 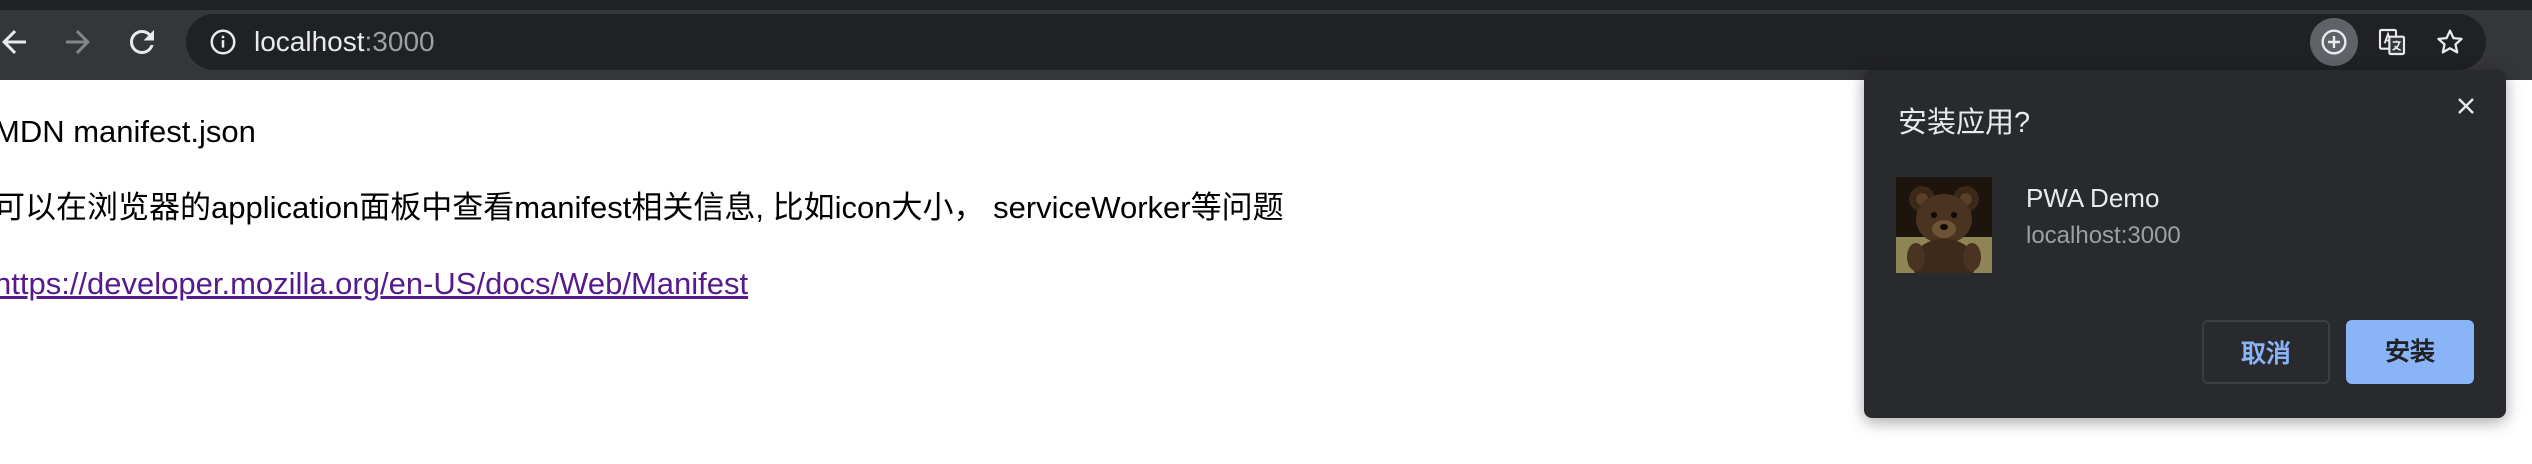 What do you see at coordinates (2266, 352) in the screenshot?
I see `cancel-button: 取消` at bounding box center [2266, 352].